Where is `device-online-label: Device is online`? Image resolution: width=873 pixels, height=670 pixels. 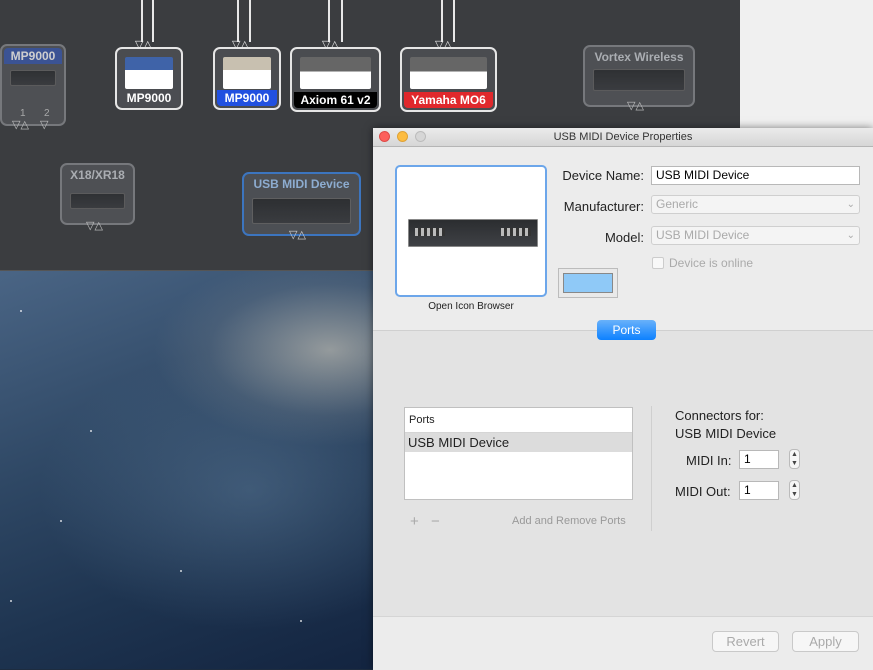 device-online-label: Device is online is located at coordinates (711, 263).